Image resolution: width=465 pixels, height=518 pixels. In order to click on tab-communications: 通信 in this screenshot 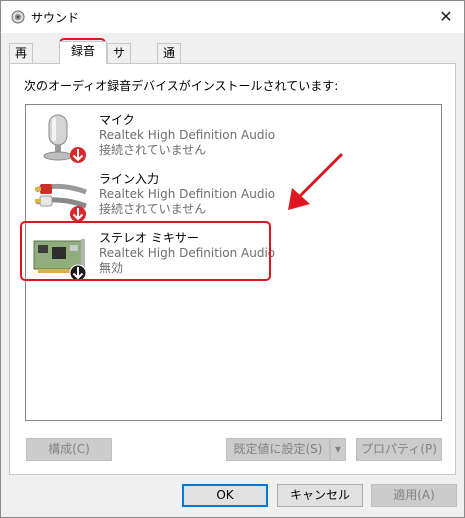, I will do `click(169, 61)`.